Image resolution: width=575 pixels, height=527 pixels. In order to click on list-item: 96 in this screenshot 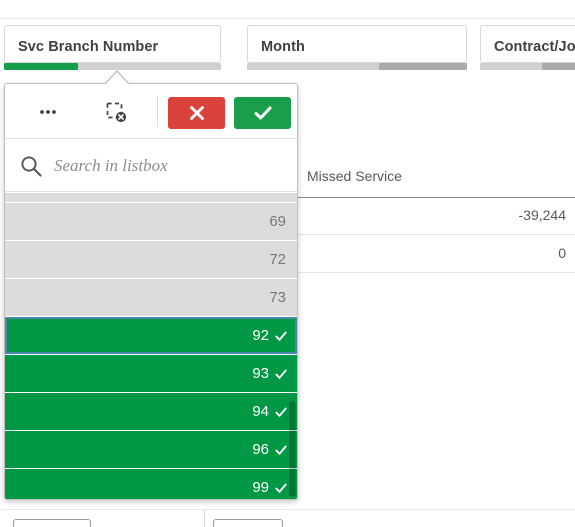, I will do `click(151, 449)`.